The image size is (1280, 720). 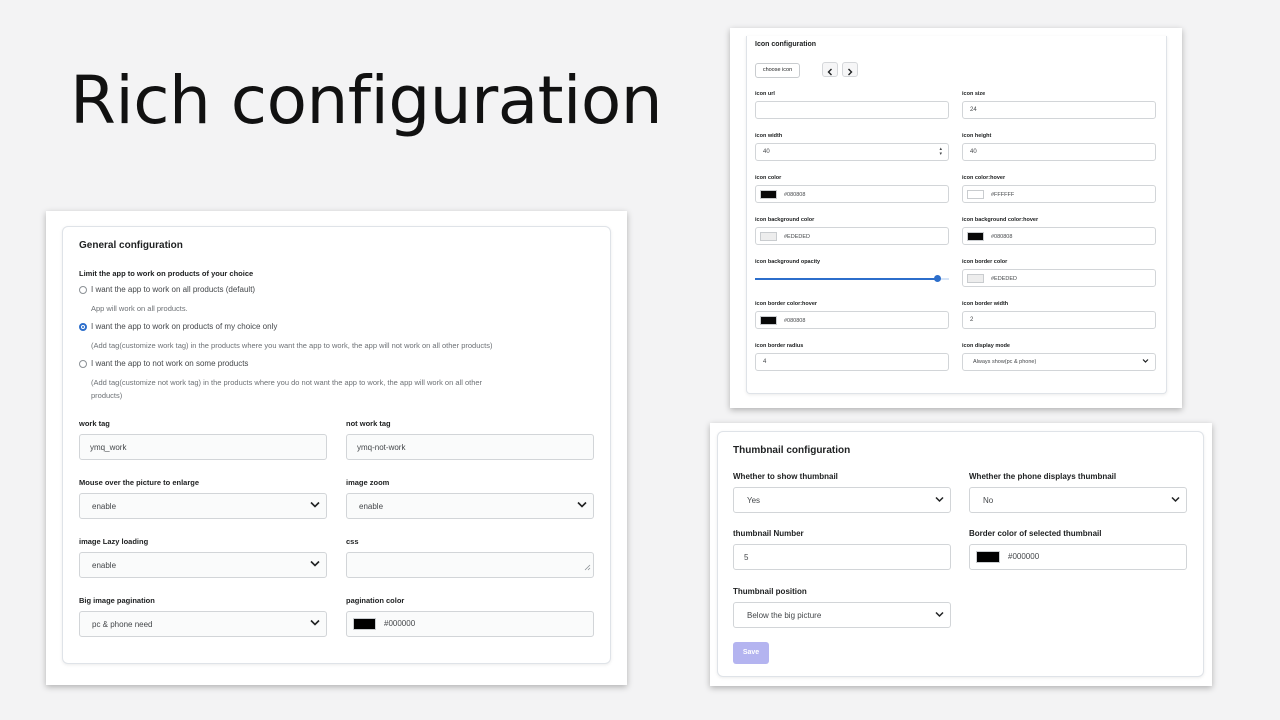 What do you see at coordinates (842, 500) in the screenshot?
I see `show-thumb-select: Yes` at bounding box center [842, 500].